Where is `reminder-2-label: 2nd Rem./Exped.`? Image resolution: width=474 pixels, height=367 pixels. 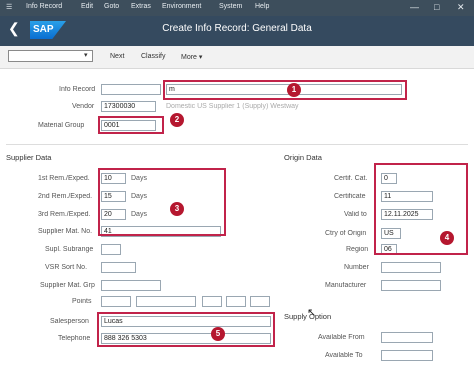
reminder-2-label: 2nd Rem./Exped. is located at coordinates (65, 196).